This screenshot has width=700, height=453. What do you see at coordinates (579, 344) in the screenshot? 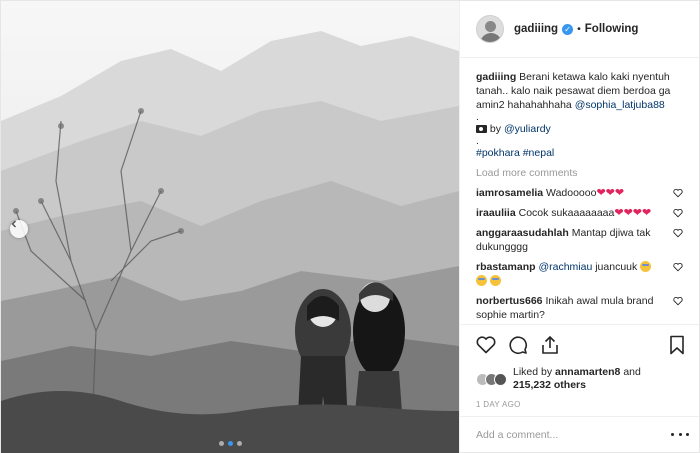
I see `post-action-bar` at bounding box center [579, 344].